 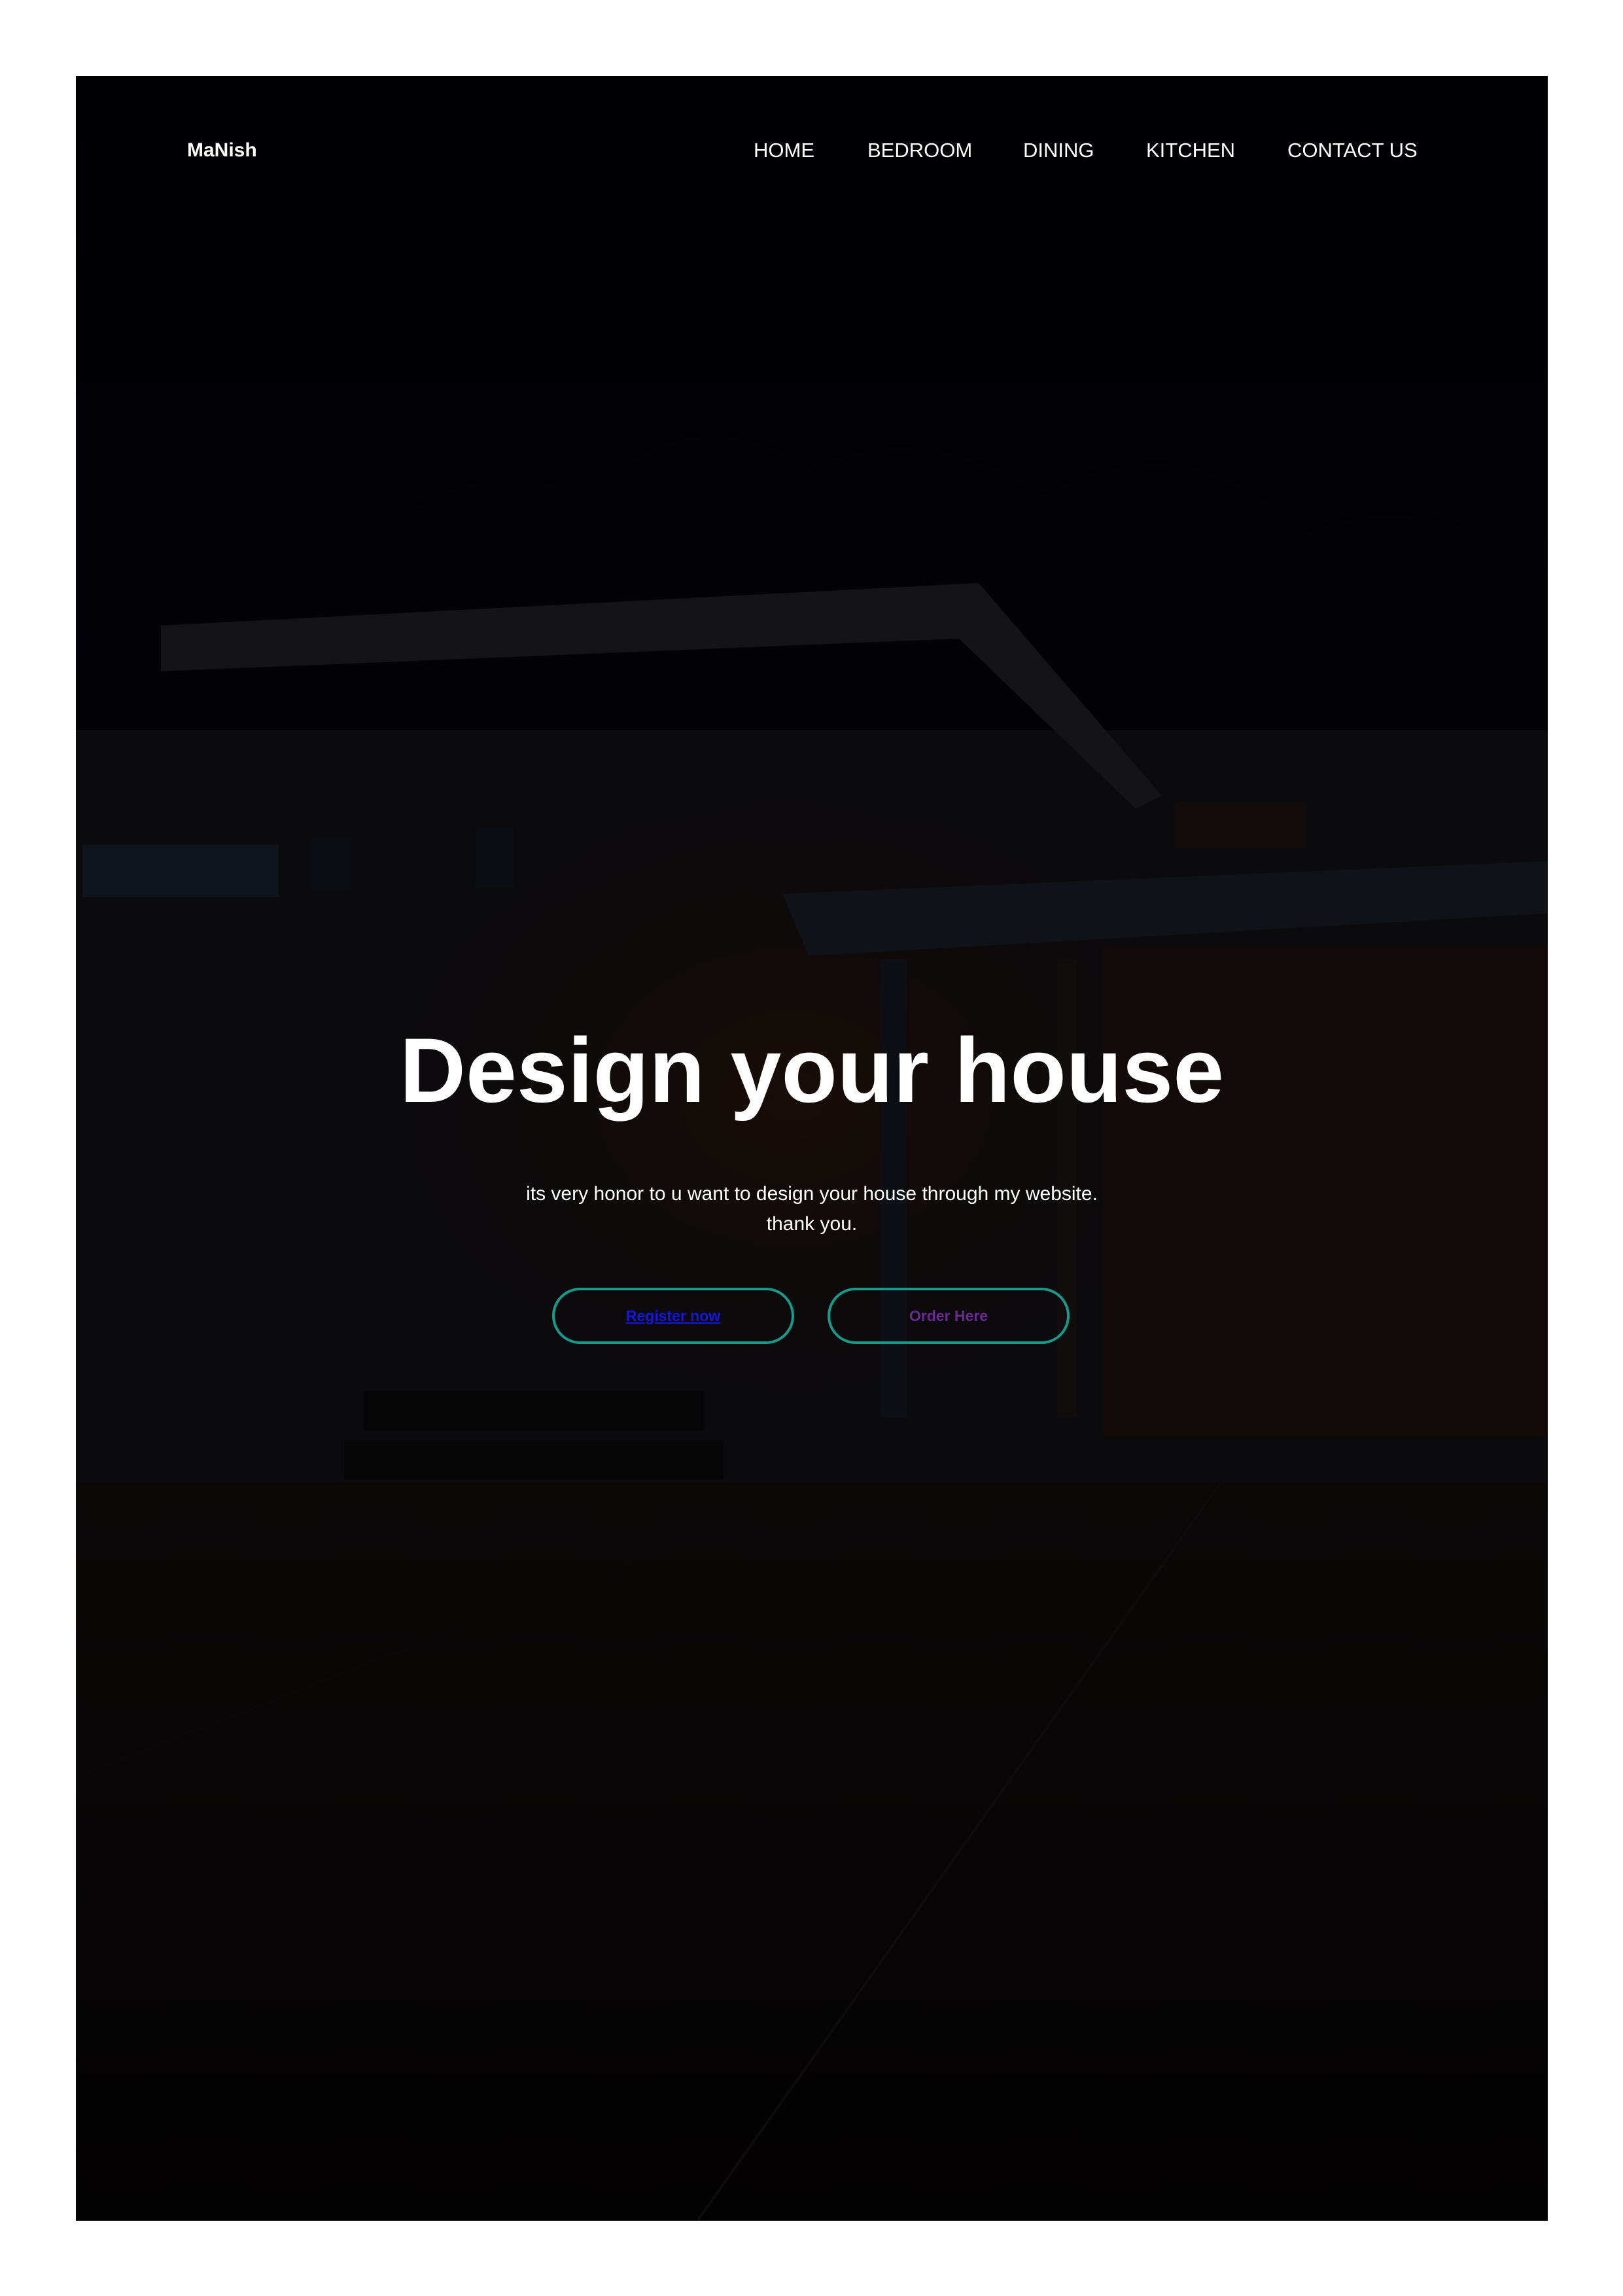 I want to click on hero-title: Design your house, so click(x=812, y=1070).